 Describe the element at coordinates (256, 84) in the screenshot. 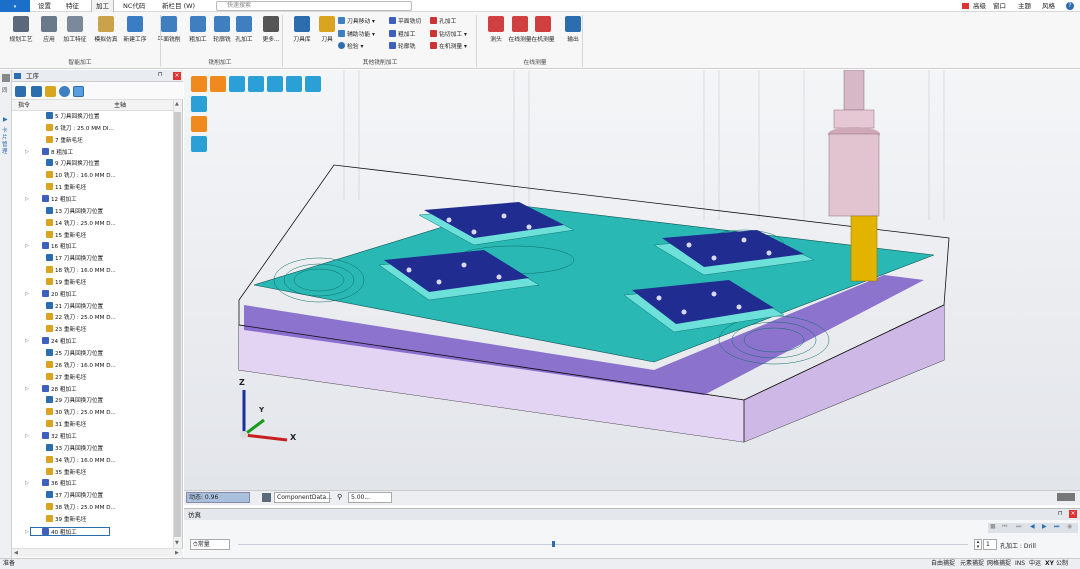

I see `view-up-icon` at that location.